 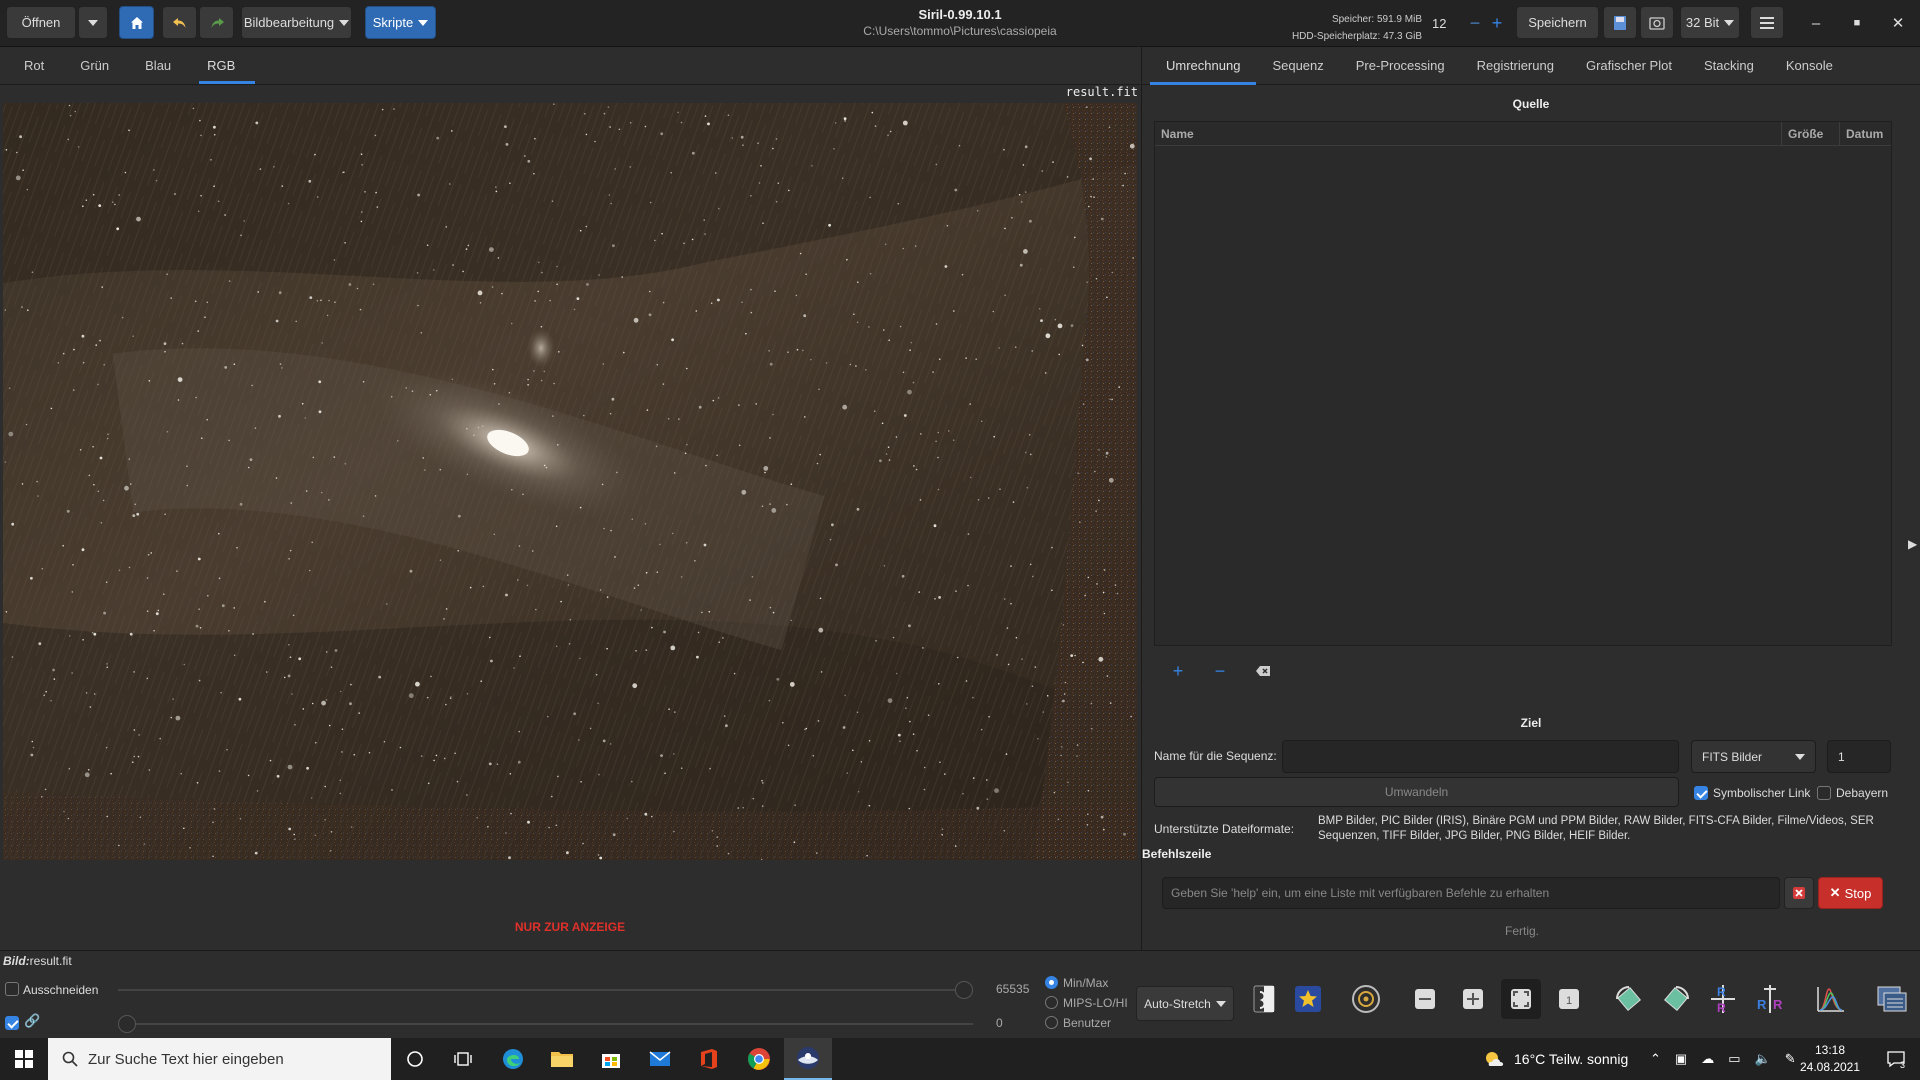 What do you see at coordinates (1830, 1059) in the screenshot?
I see `clock: 13:18 24.08.2021` at bounding box center [1830, 1059].